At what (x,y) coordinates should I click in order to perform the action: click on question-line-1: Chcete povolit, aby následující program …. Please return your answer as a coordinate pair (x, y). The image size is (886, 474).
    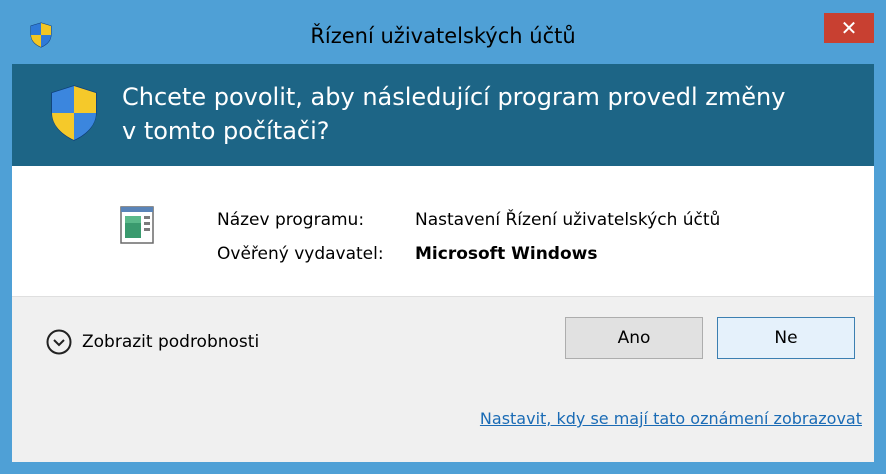
    Looking at the image, I should click on (454, 97).